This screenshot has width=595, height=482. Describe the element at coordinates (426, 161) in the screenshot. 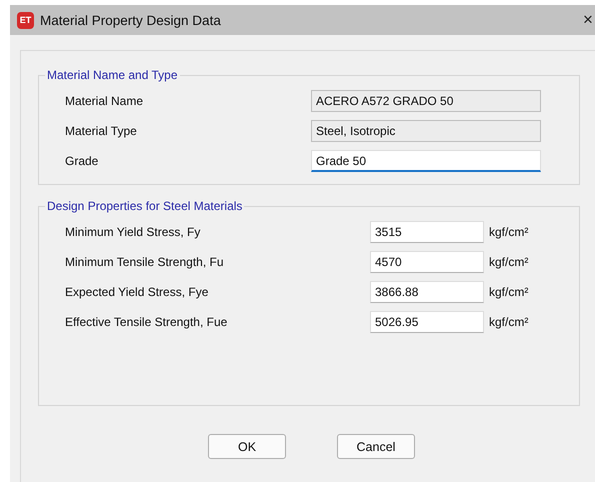

I see `input-field: Grade 50` at that location.